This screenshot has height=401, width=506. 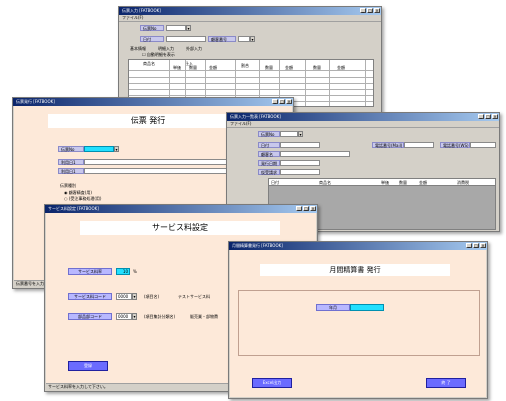 What do you see at coordinates (68, 185) in the screenshot?
I see `slip-type-group-label: 伝票種別` at bounding box center [68, 185].